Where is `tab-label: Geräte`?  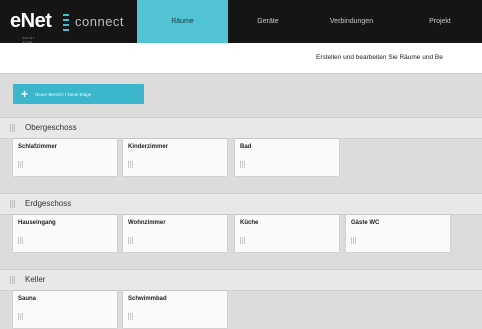
tab-label: Geräte is located at coordinates (268, 21).